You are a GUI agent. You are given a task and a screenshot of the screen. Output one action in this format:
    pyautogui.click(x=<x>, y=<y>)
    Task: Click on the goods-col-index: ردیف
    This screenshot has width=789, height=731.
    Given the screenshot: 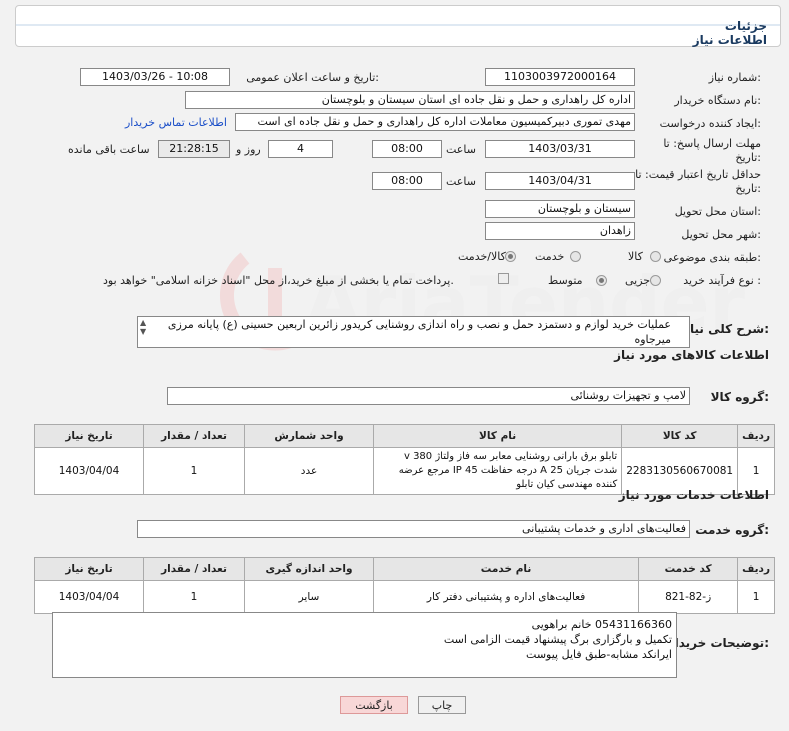 What is the action you would take?
    pyautogui.click(x=756, y=436)
    